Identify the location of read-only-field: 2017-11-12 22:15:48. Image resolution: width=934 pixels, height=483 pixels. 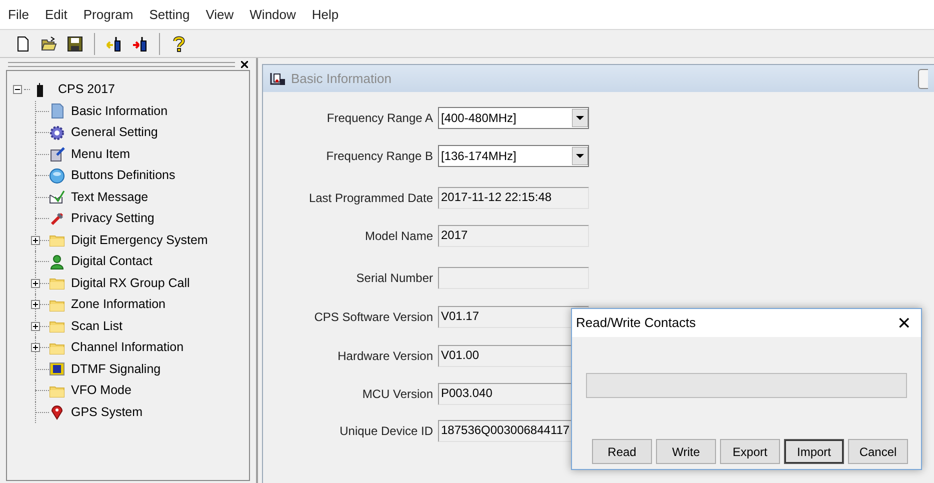
(513, 198).